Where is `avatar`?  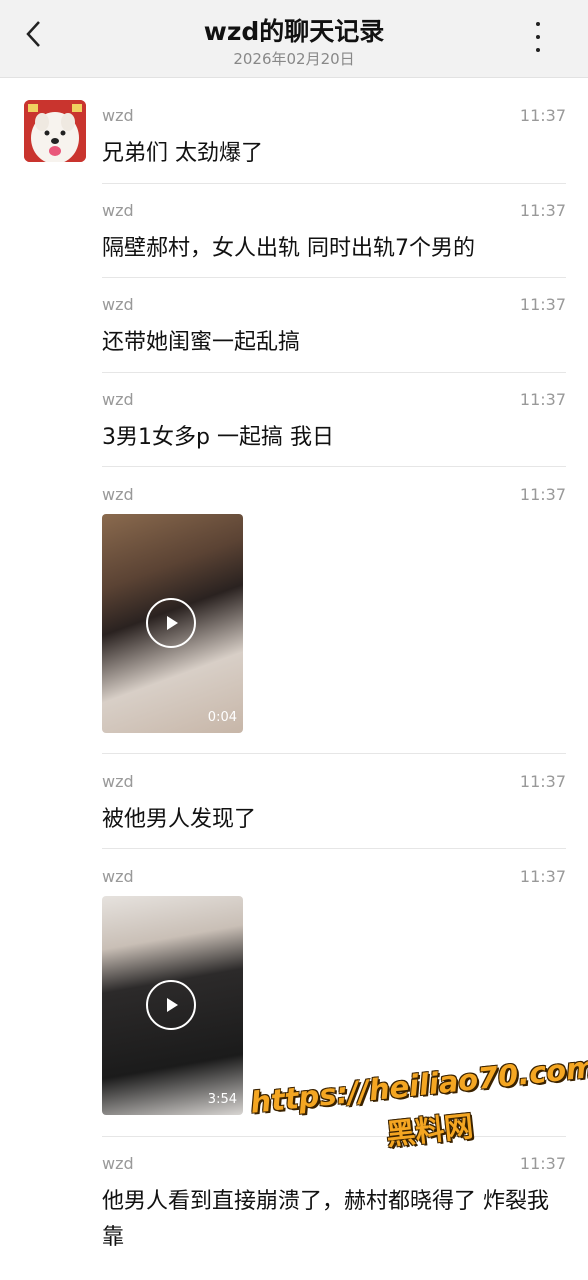
avatar is located at coordinates (55, 131).